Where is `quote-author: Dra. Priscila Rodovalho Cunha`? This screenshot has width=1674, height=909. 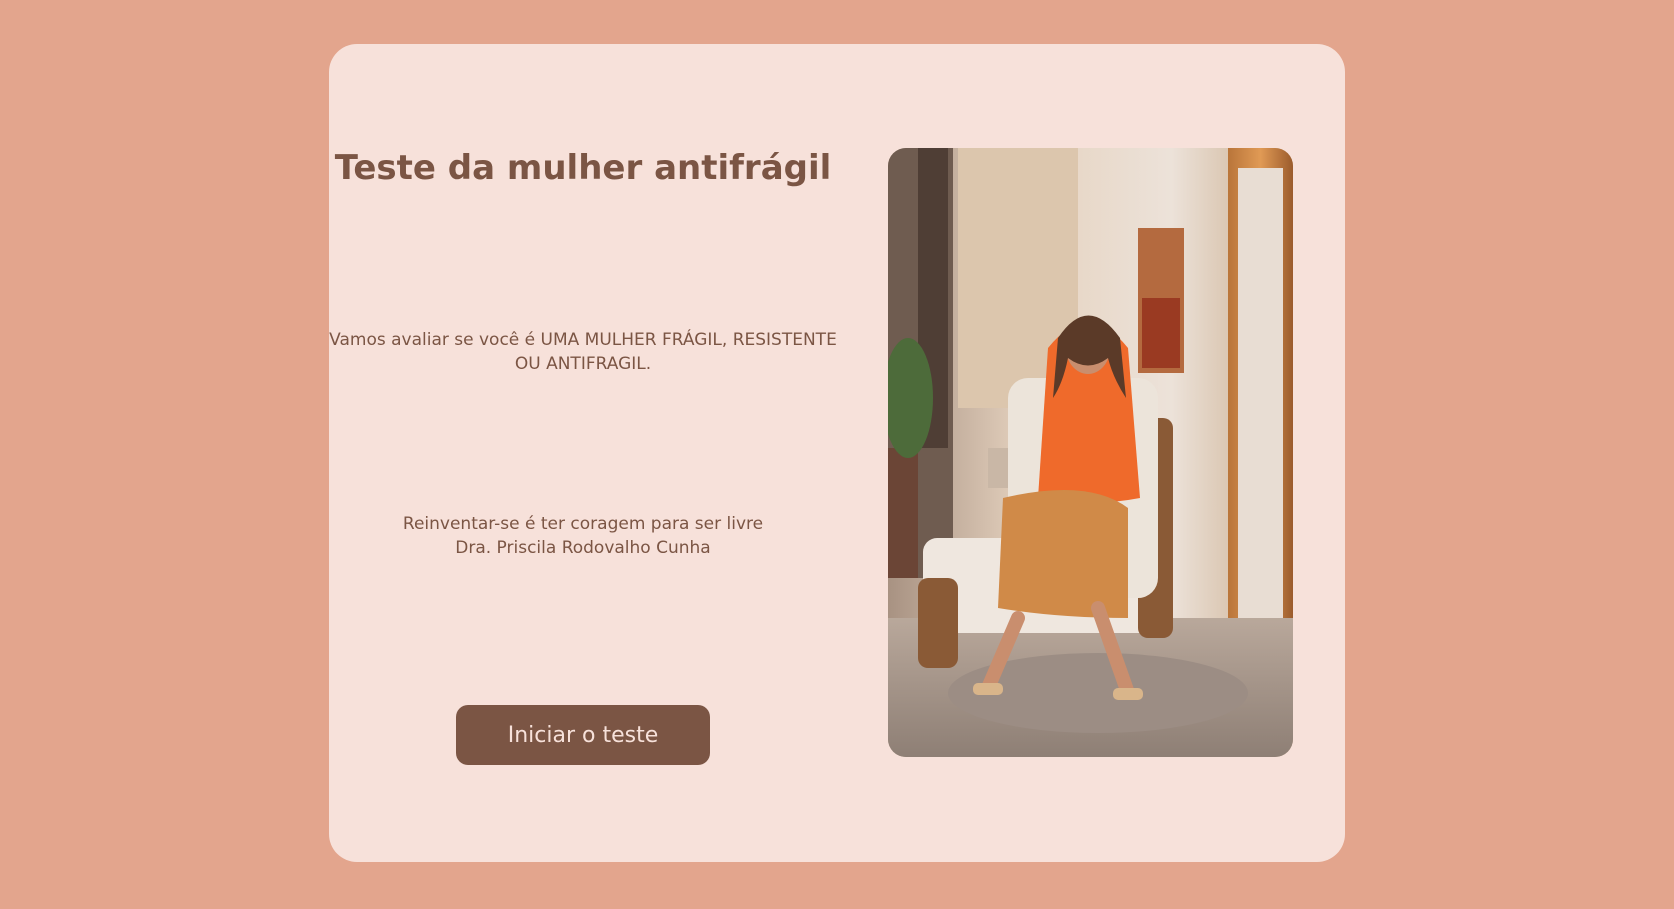 quote-author: Dra. Priscila Rodovalho Cunha is located at coordinates (583, 548).